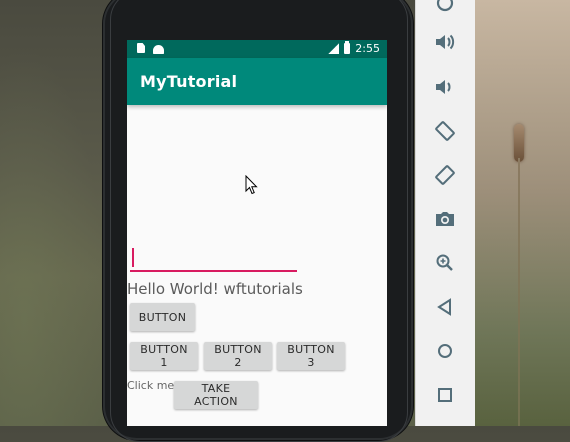 The width and height of the screenshot is (570, 442). I want to click on mouse-pointer-icon, so click(251, 185).